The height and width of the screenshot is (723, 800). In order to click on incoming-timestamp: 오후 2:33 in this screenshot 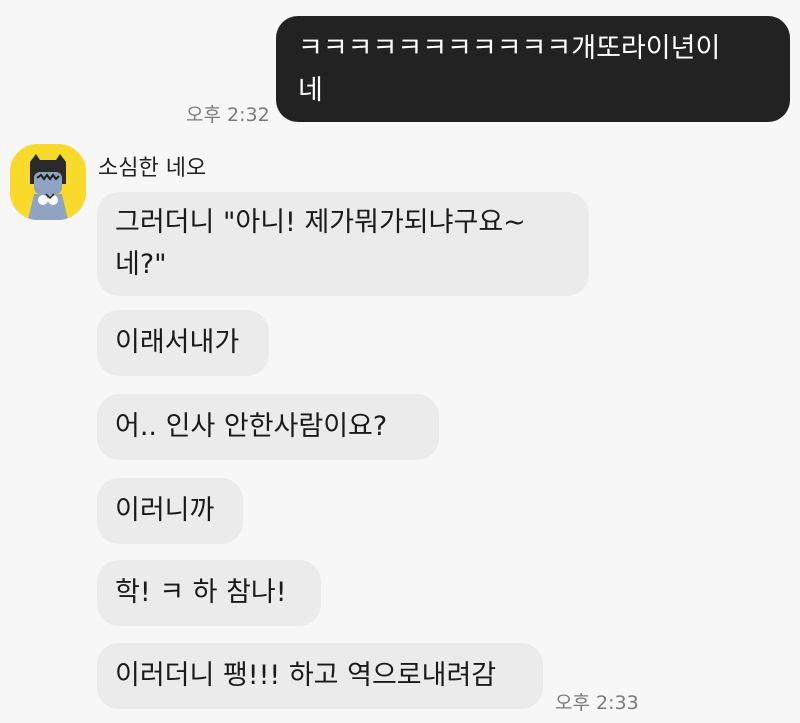, I will do `click(597, 703)`.